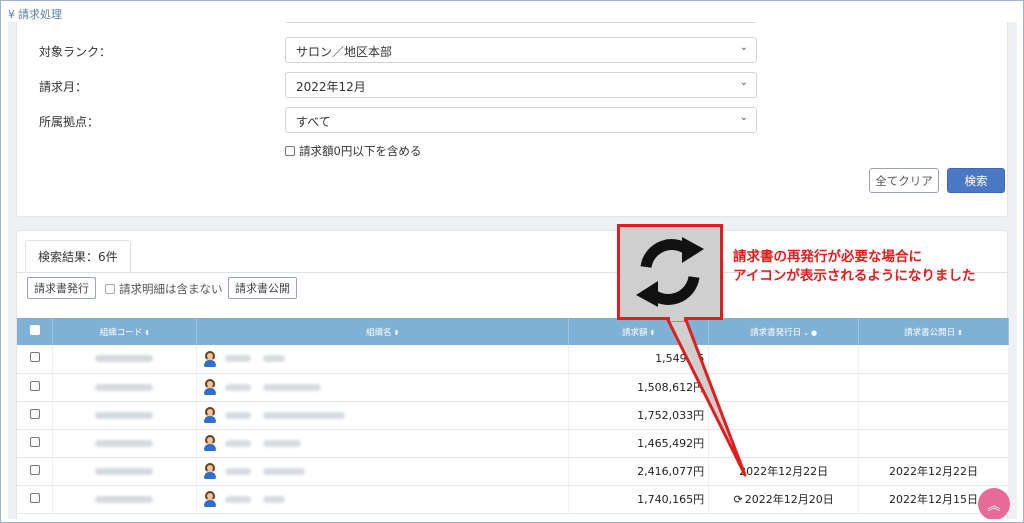 Image resolution: width=1024 pixels, height=523 pixels. Describe the element at coordinates (521, 120) in the screenshot. I see `base-select: すべて ⌄` at that location.